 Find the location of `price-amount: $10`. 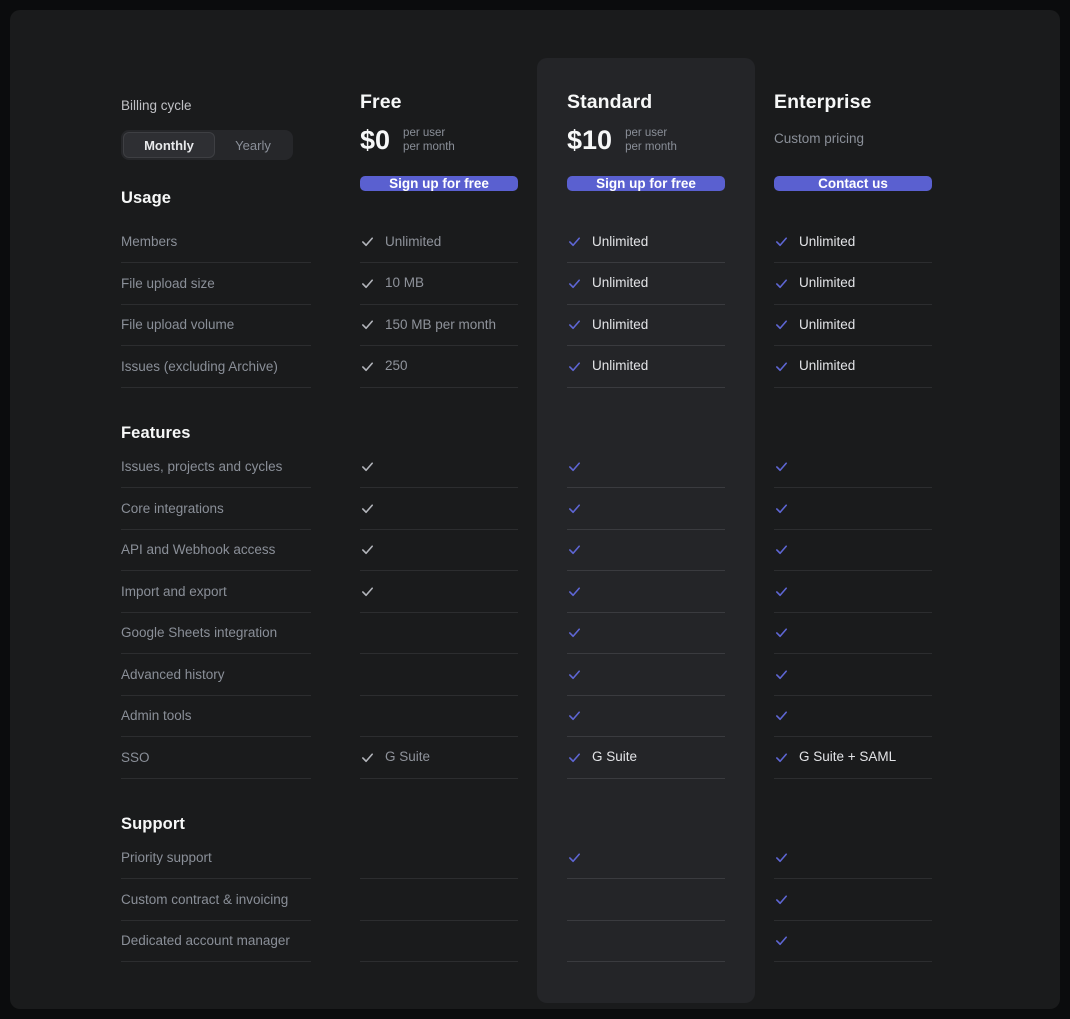

price-amount: $10 is located at coordinates (590, 140).